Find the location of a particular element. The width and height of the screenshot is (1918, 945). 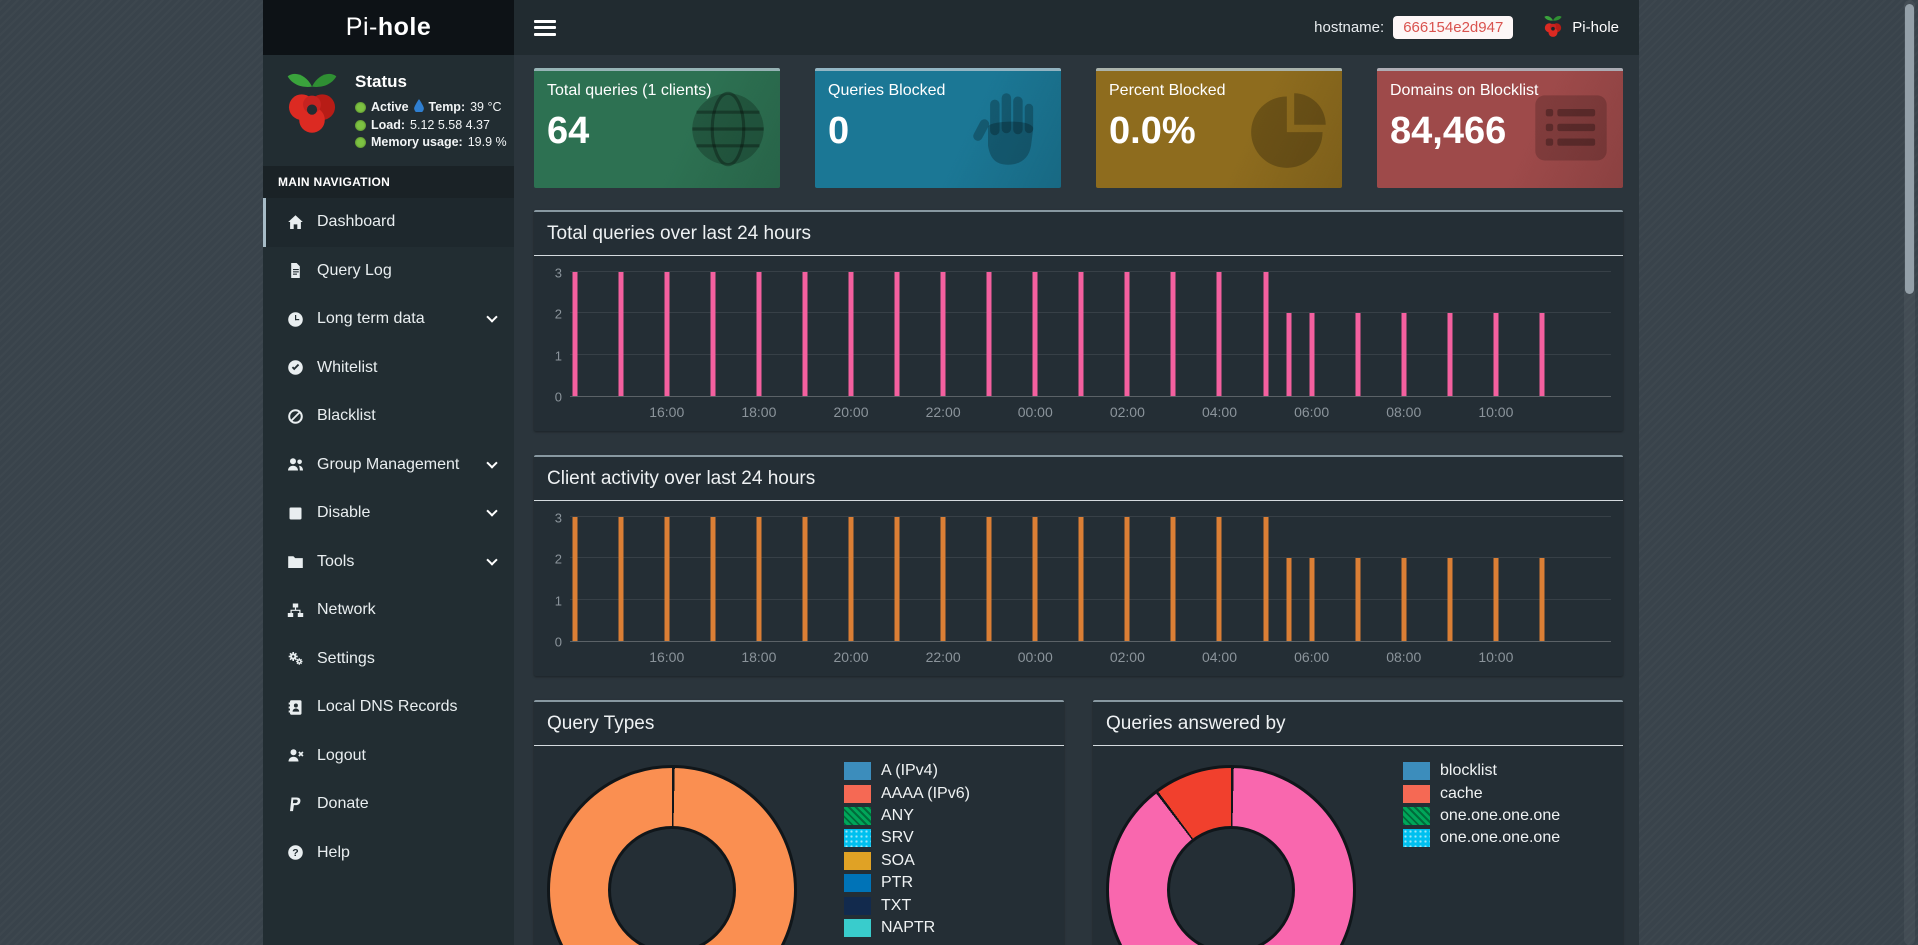

x-axis-tick-label: 10:00 is located at coordinates (1496, 412).